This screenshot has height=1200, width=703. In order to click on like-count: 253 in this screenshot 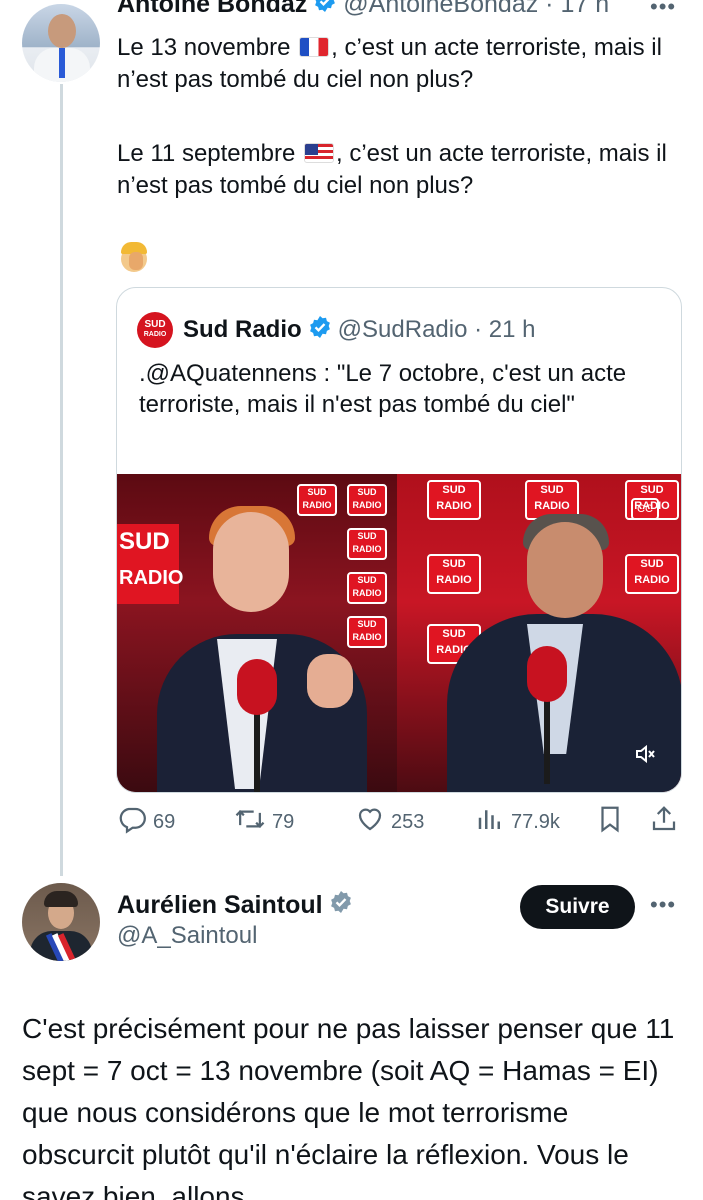, I will do `click(408, 821)`.